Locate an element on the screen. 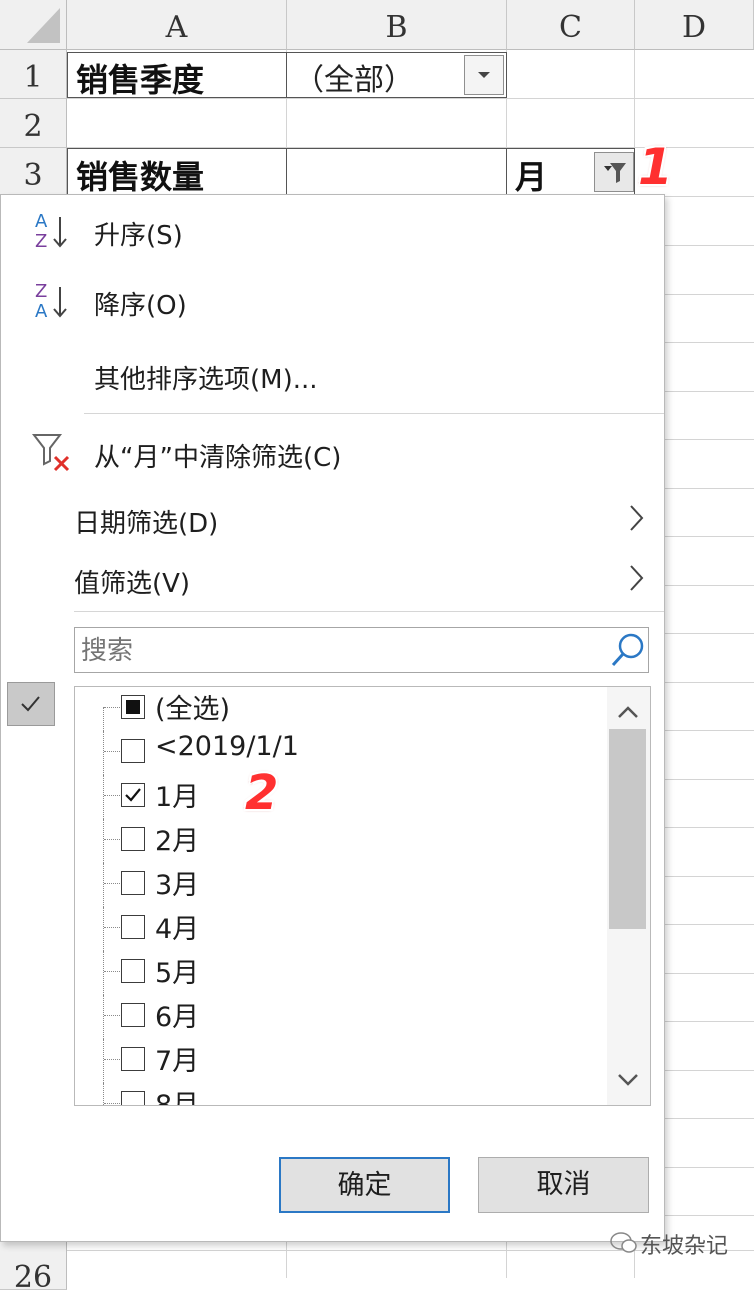  cell-a1-label: 销售季度 is located at coordinates (140, 78).